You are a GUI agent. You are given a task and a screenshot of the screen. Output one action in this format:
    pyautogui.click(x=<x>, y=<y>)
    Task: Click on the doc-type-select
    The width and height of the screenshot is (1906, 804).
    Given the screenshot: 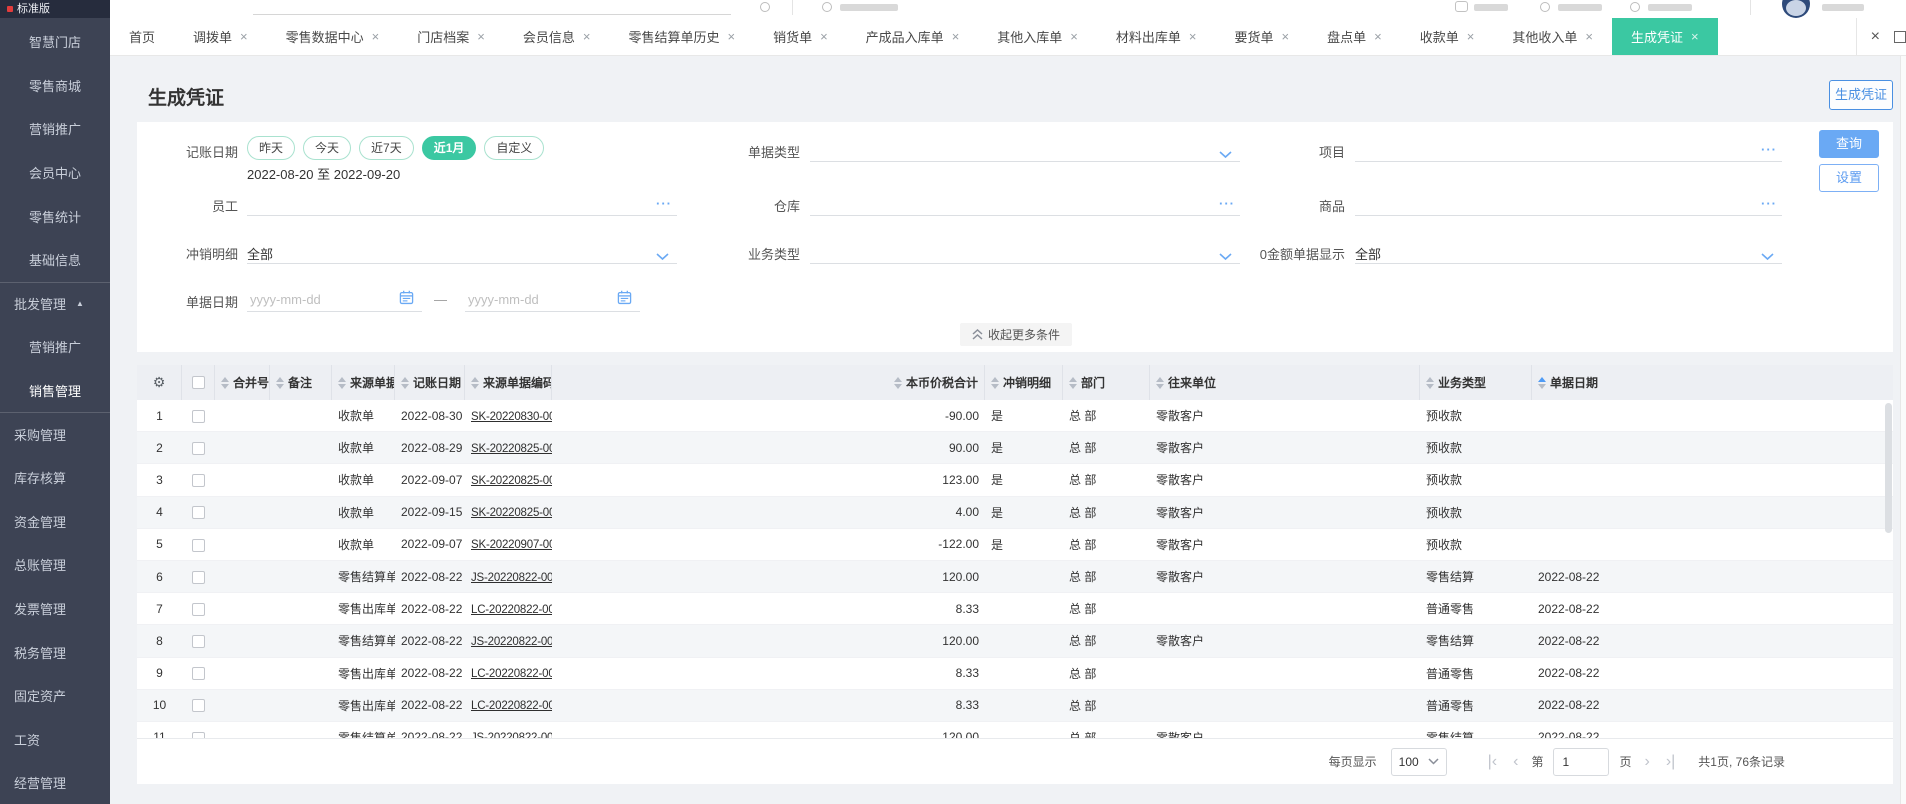 What is the action you would take?
    pyautogui.click(x=1025, y=150)
    